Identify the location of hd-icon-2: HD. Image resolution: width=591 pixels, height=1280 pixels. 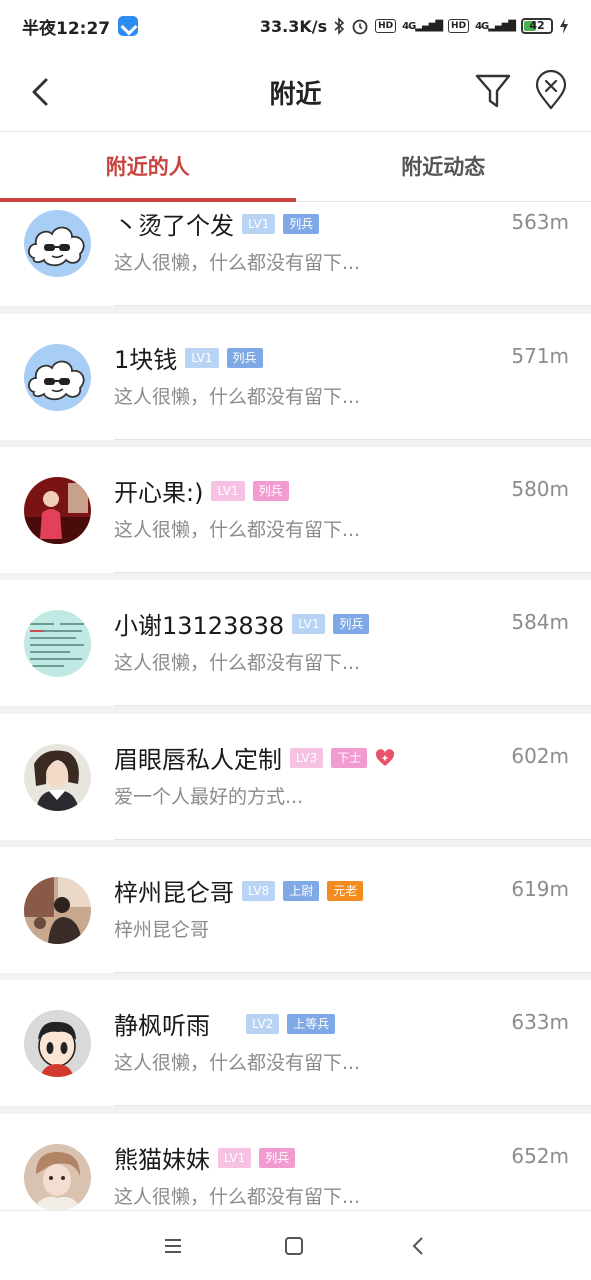
(459, 26).